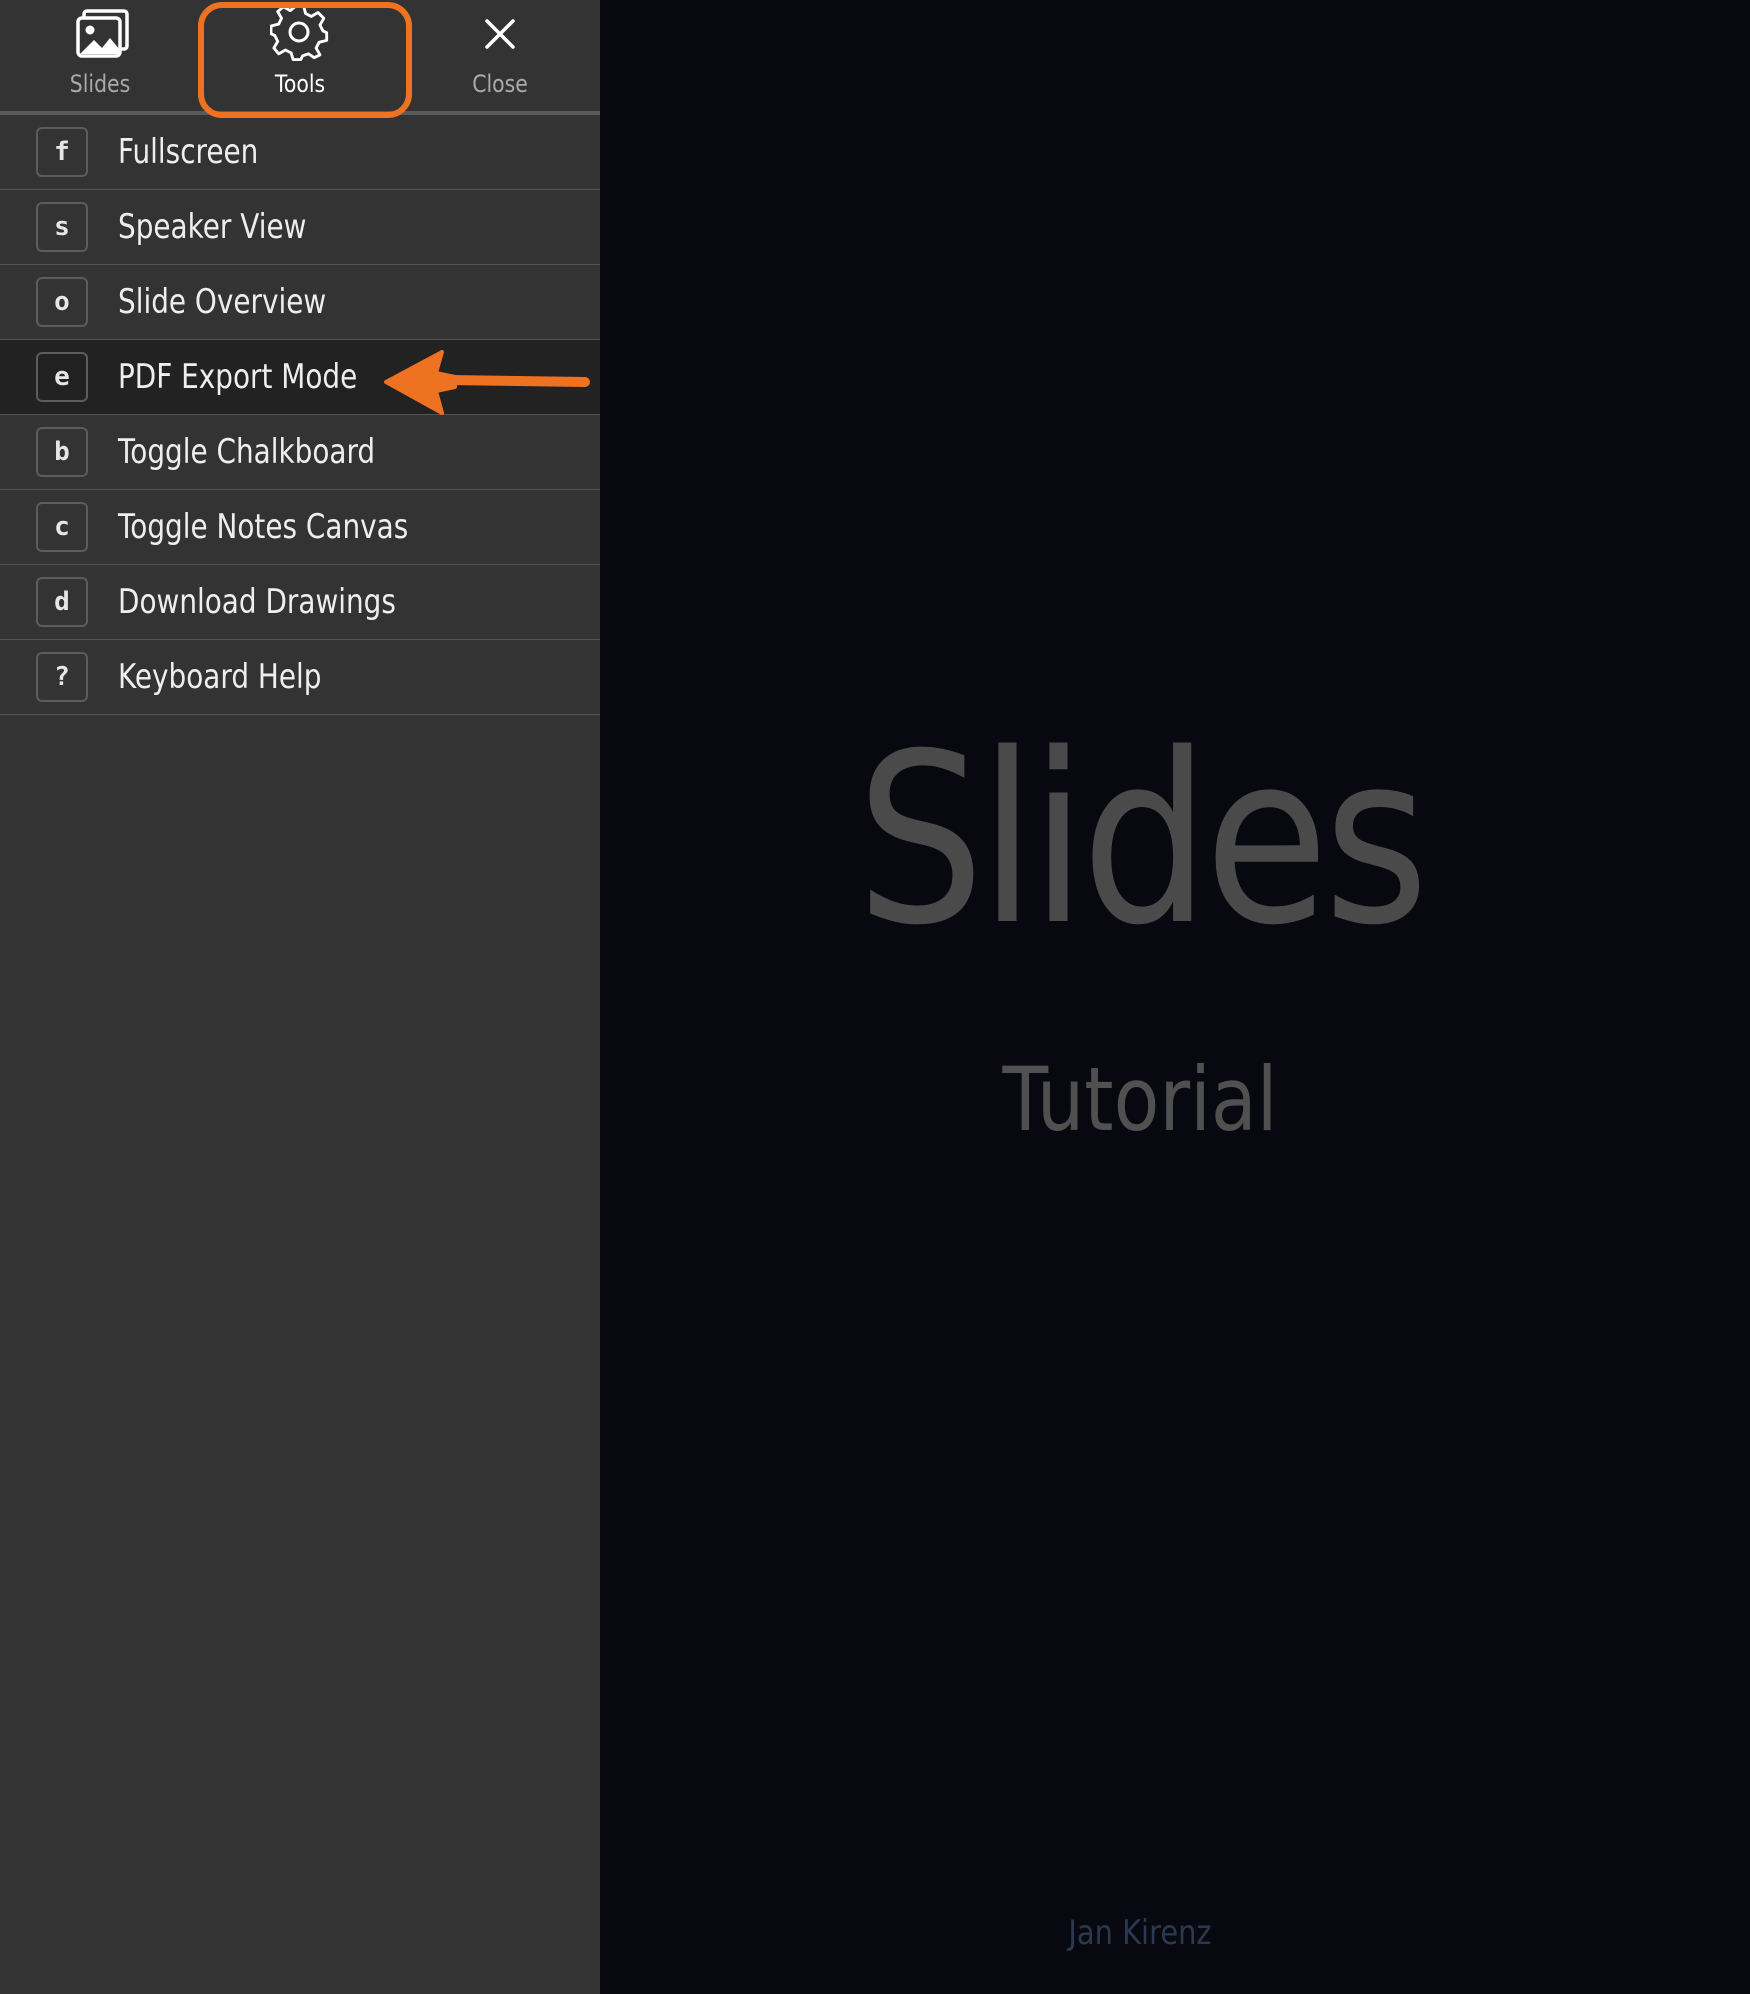  What do you see at coordinates (300, 84) in the screenshot?
I see `tools-tab-label: Tools` at bounding box center [300, 84].